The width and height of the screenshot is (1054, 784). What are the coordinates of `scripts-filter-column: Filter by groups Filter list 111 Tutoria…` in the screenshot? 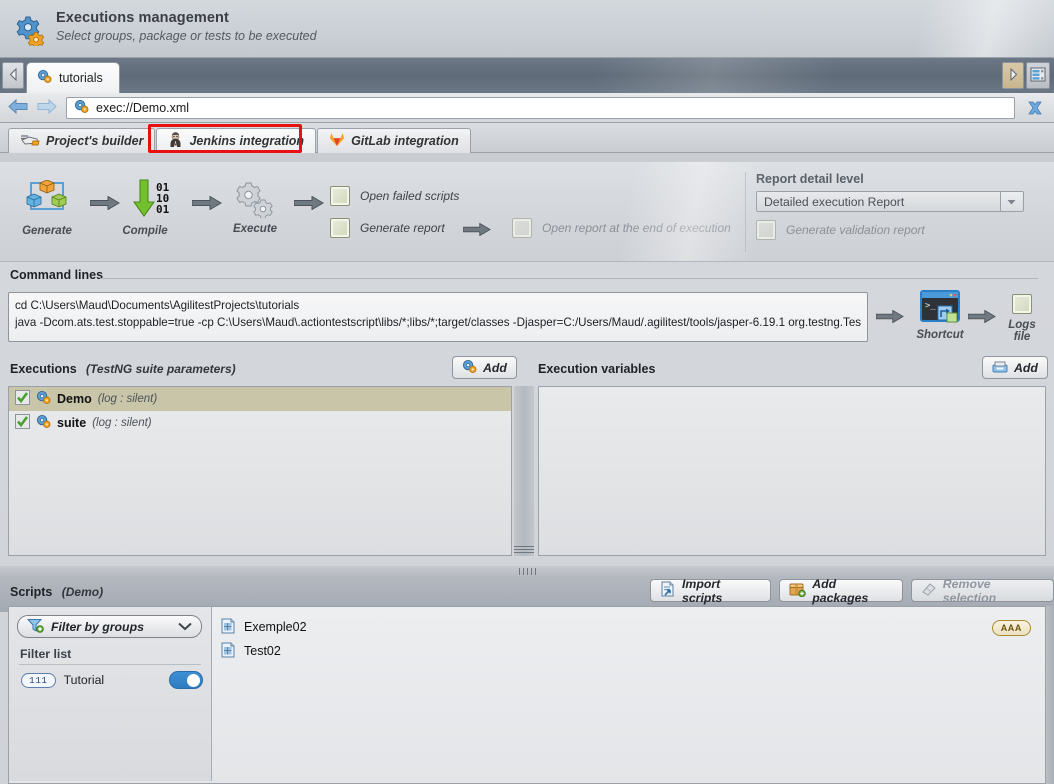 It's located at (110, 694).